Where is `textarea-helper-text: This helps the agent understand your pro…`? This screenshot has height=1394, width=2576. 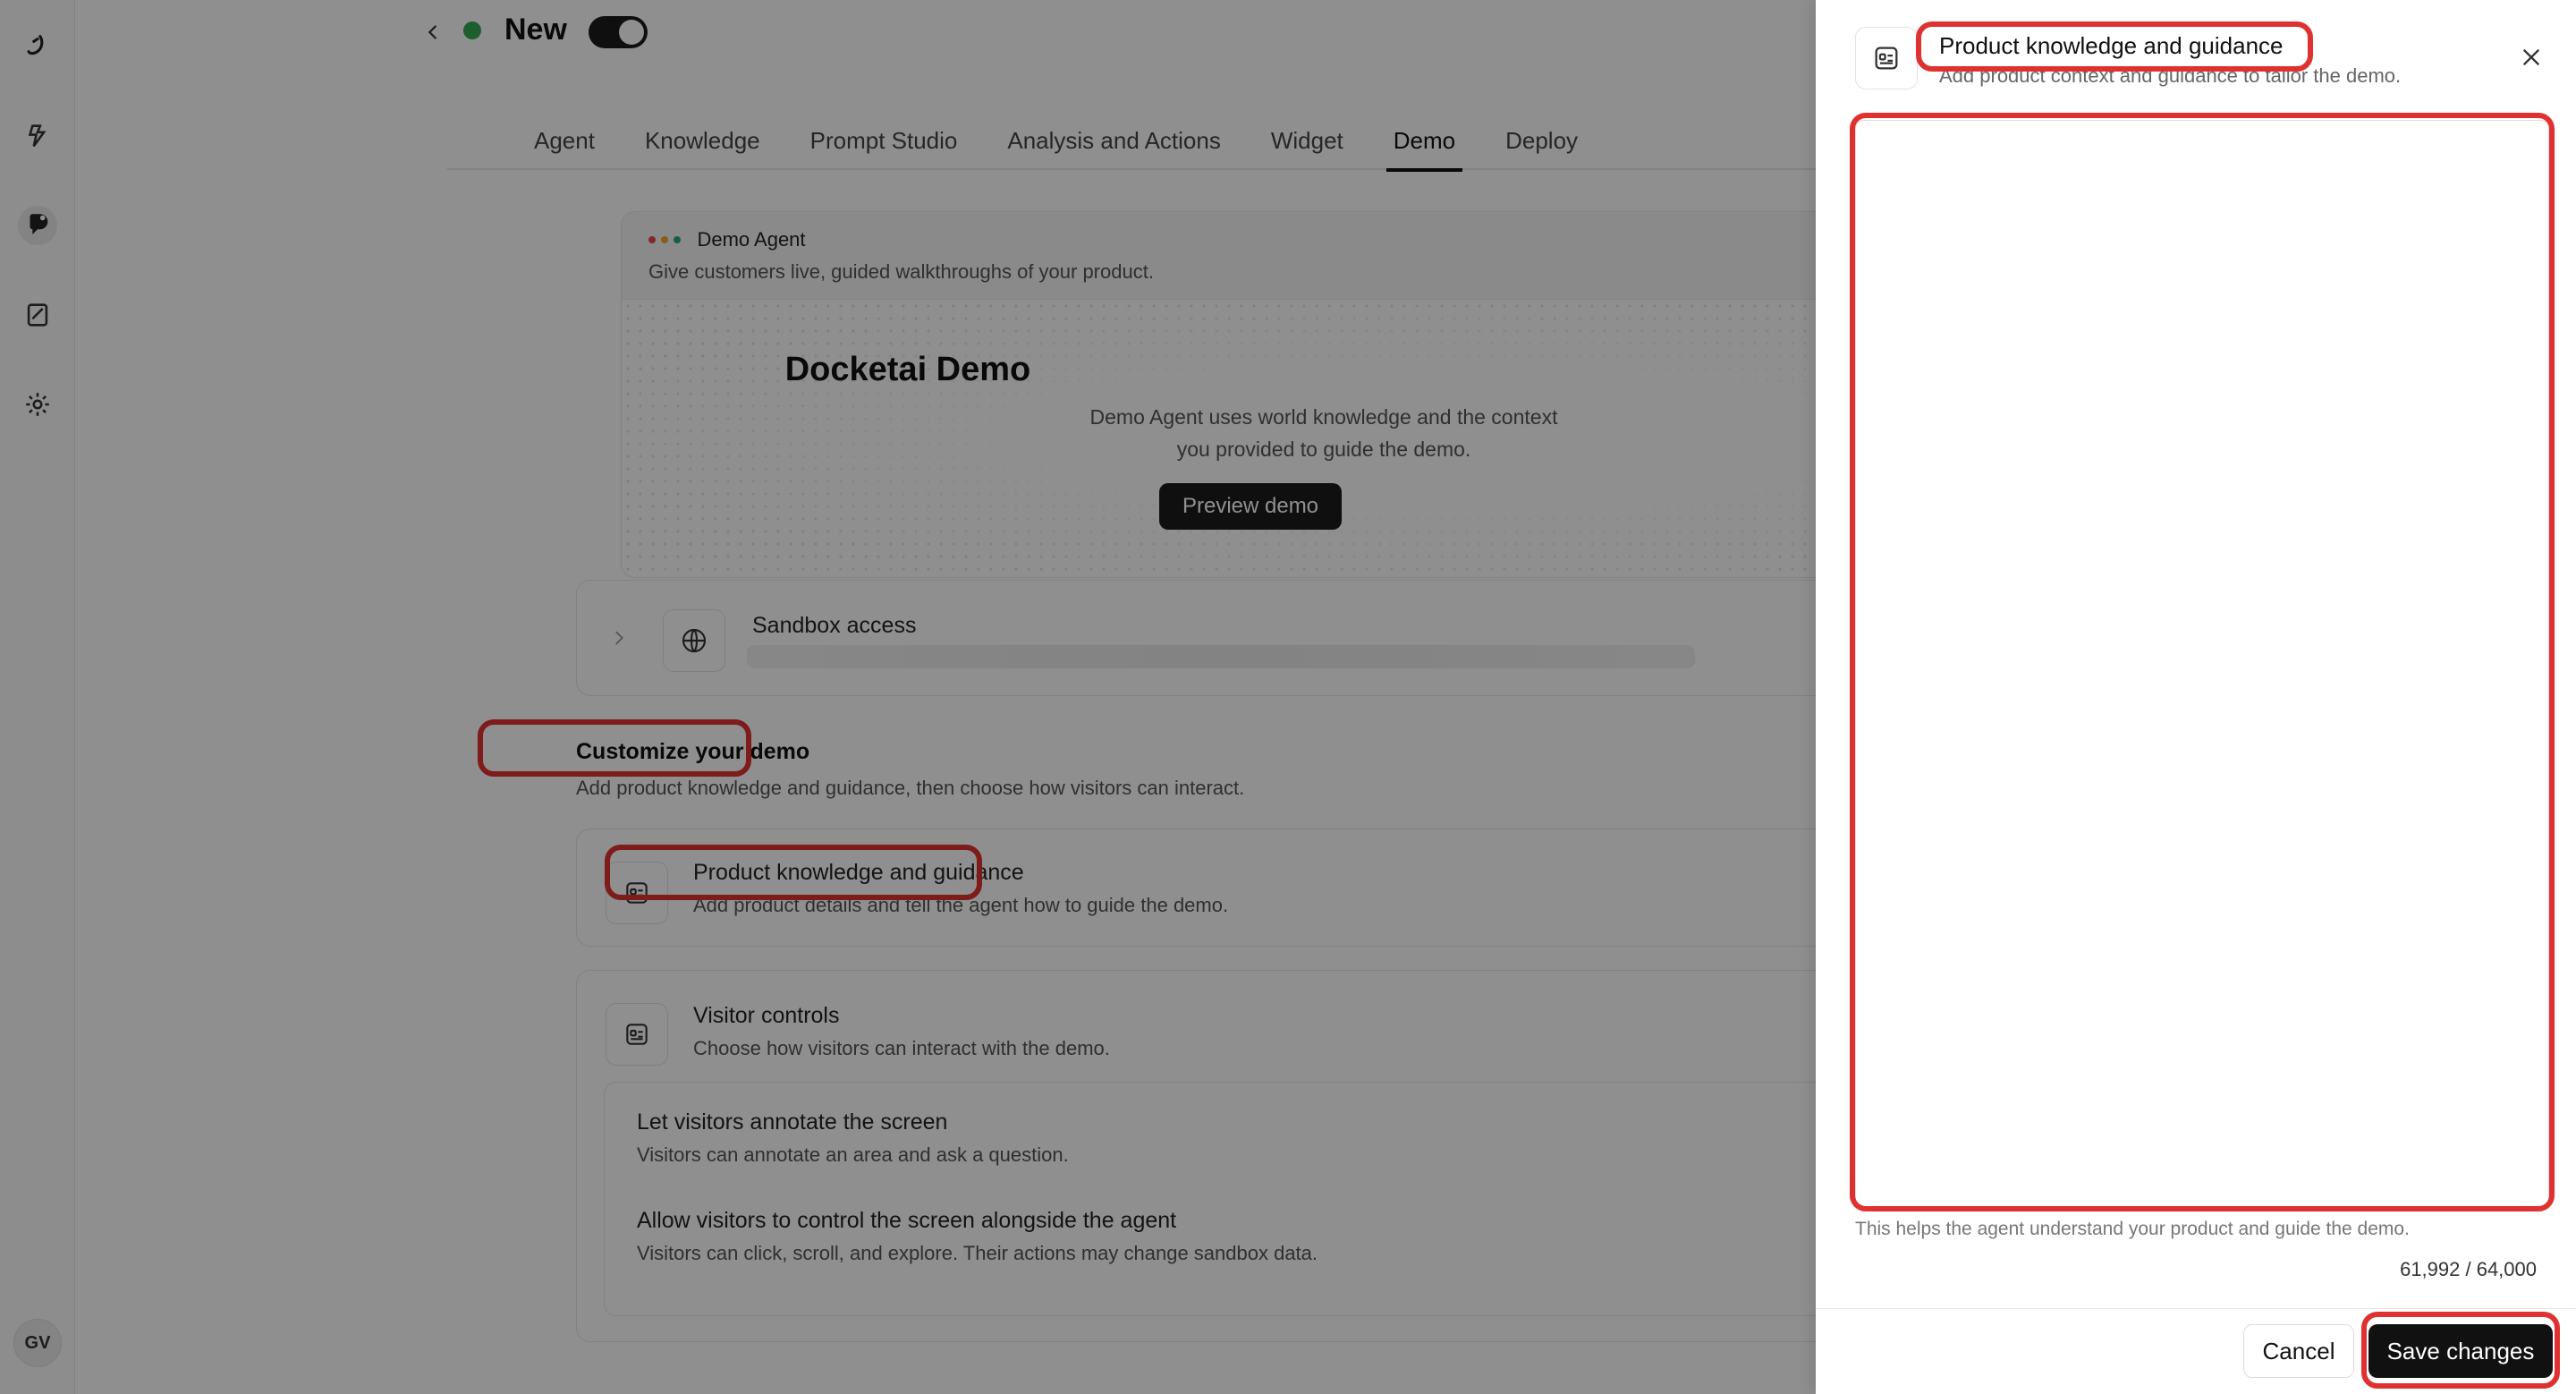 textarea-helper-text: This helps the agent understand your pro… is located at coordinates (2132, 1229).